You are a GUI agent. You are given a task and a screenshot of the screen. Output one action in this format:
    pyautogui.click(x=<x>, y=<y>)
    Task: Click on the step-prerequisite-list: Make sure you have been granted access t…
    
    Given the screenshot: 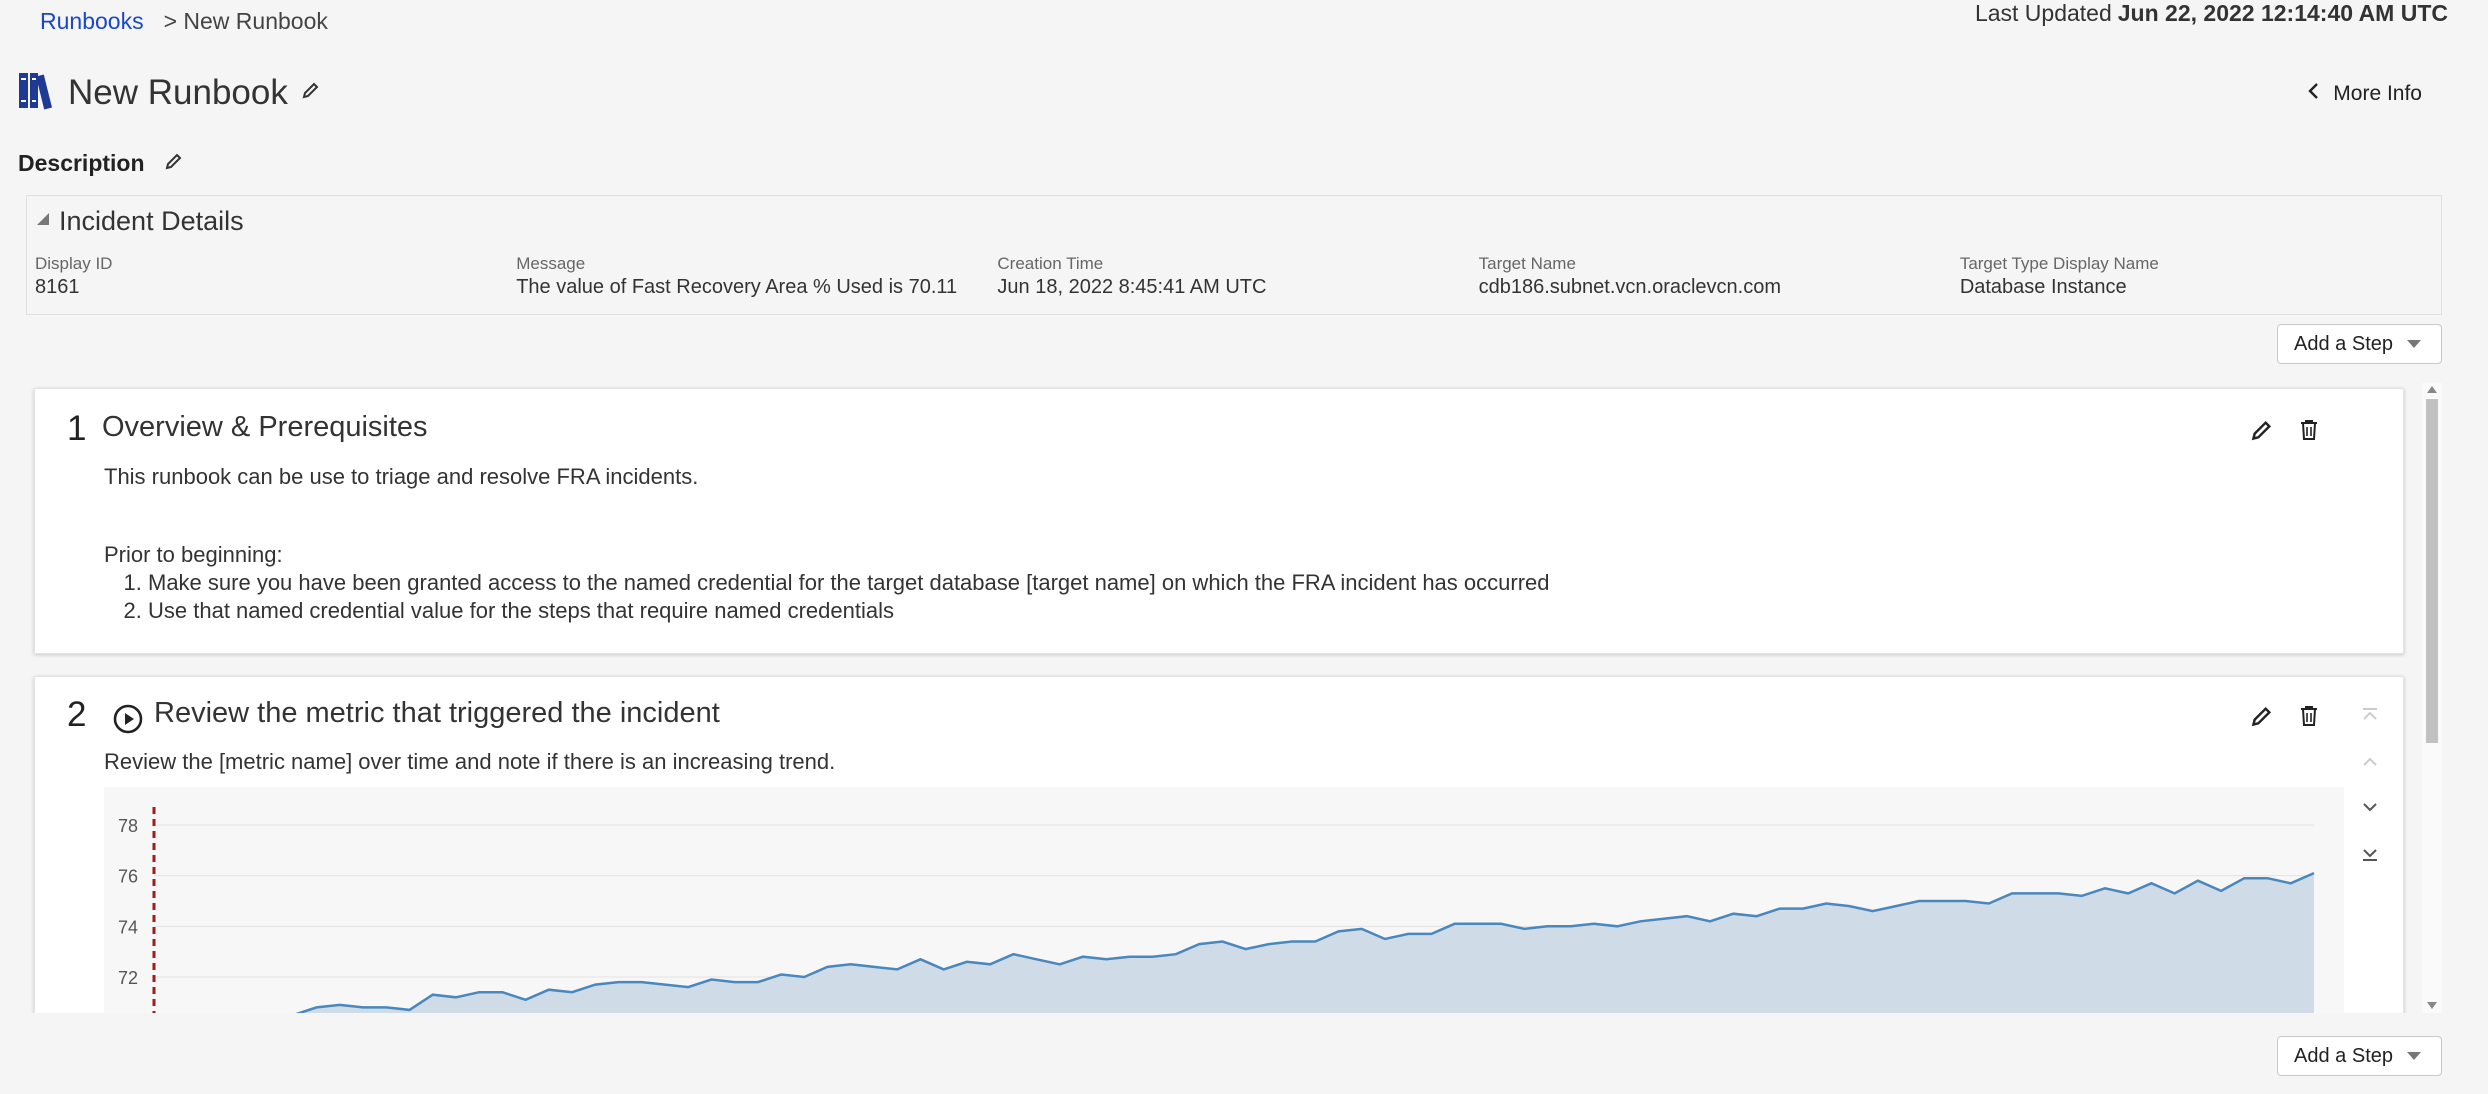 What is the action you would take?
    pyautogui.click(x=849, y=597)
    